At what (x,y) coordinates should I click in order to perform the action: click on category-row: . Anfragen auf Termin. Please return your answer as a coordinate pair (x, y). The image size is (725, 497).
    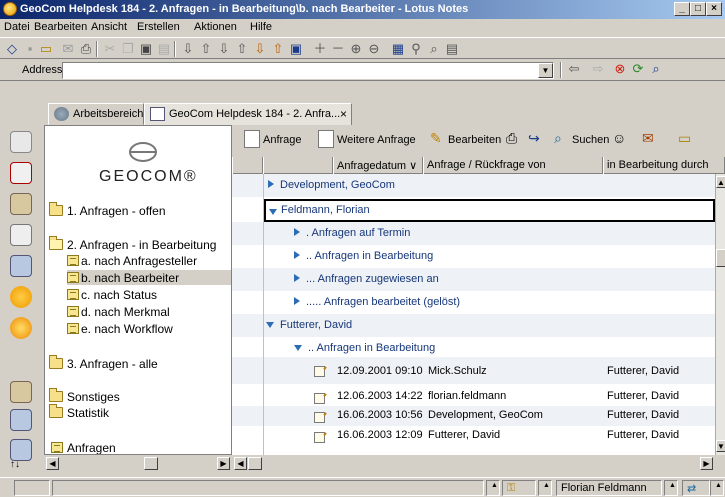
    Looking at the image, I should click on (473, 233).